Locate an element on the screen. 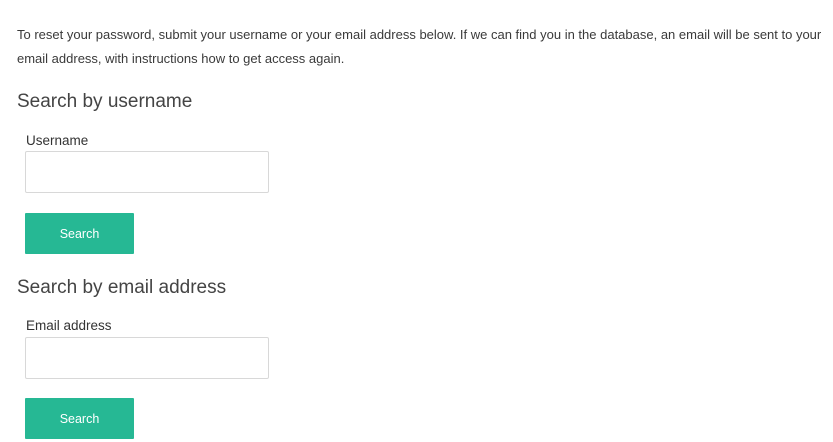  email-input is located at coordinates (147, 358).